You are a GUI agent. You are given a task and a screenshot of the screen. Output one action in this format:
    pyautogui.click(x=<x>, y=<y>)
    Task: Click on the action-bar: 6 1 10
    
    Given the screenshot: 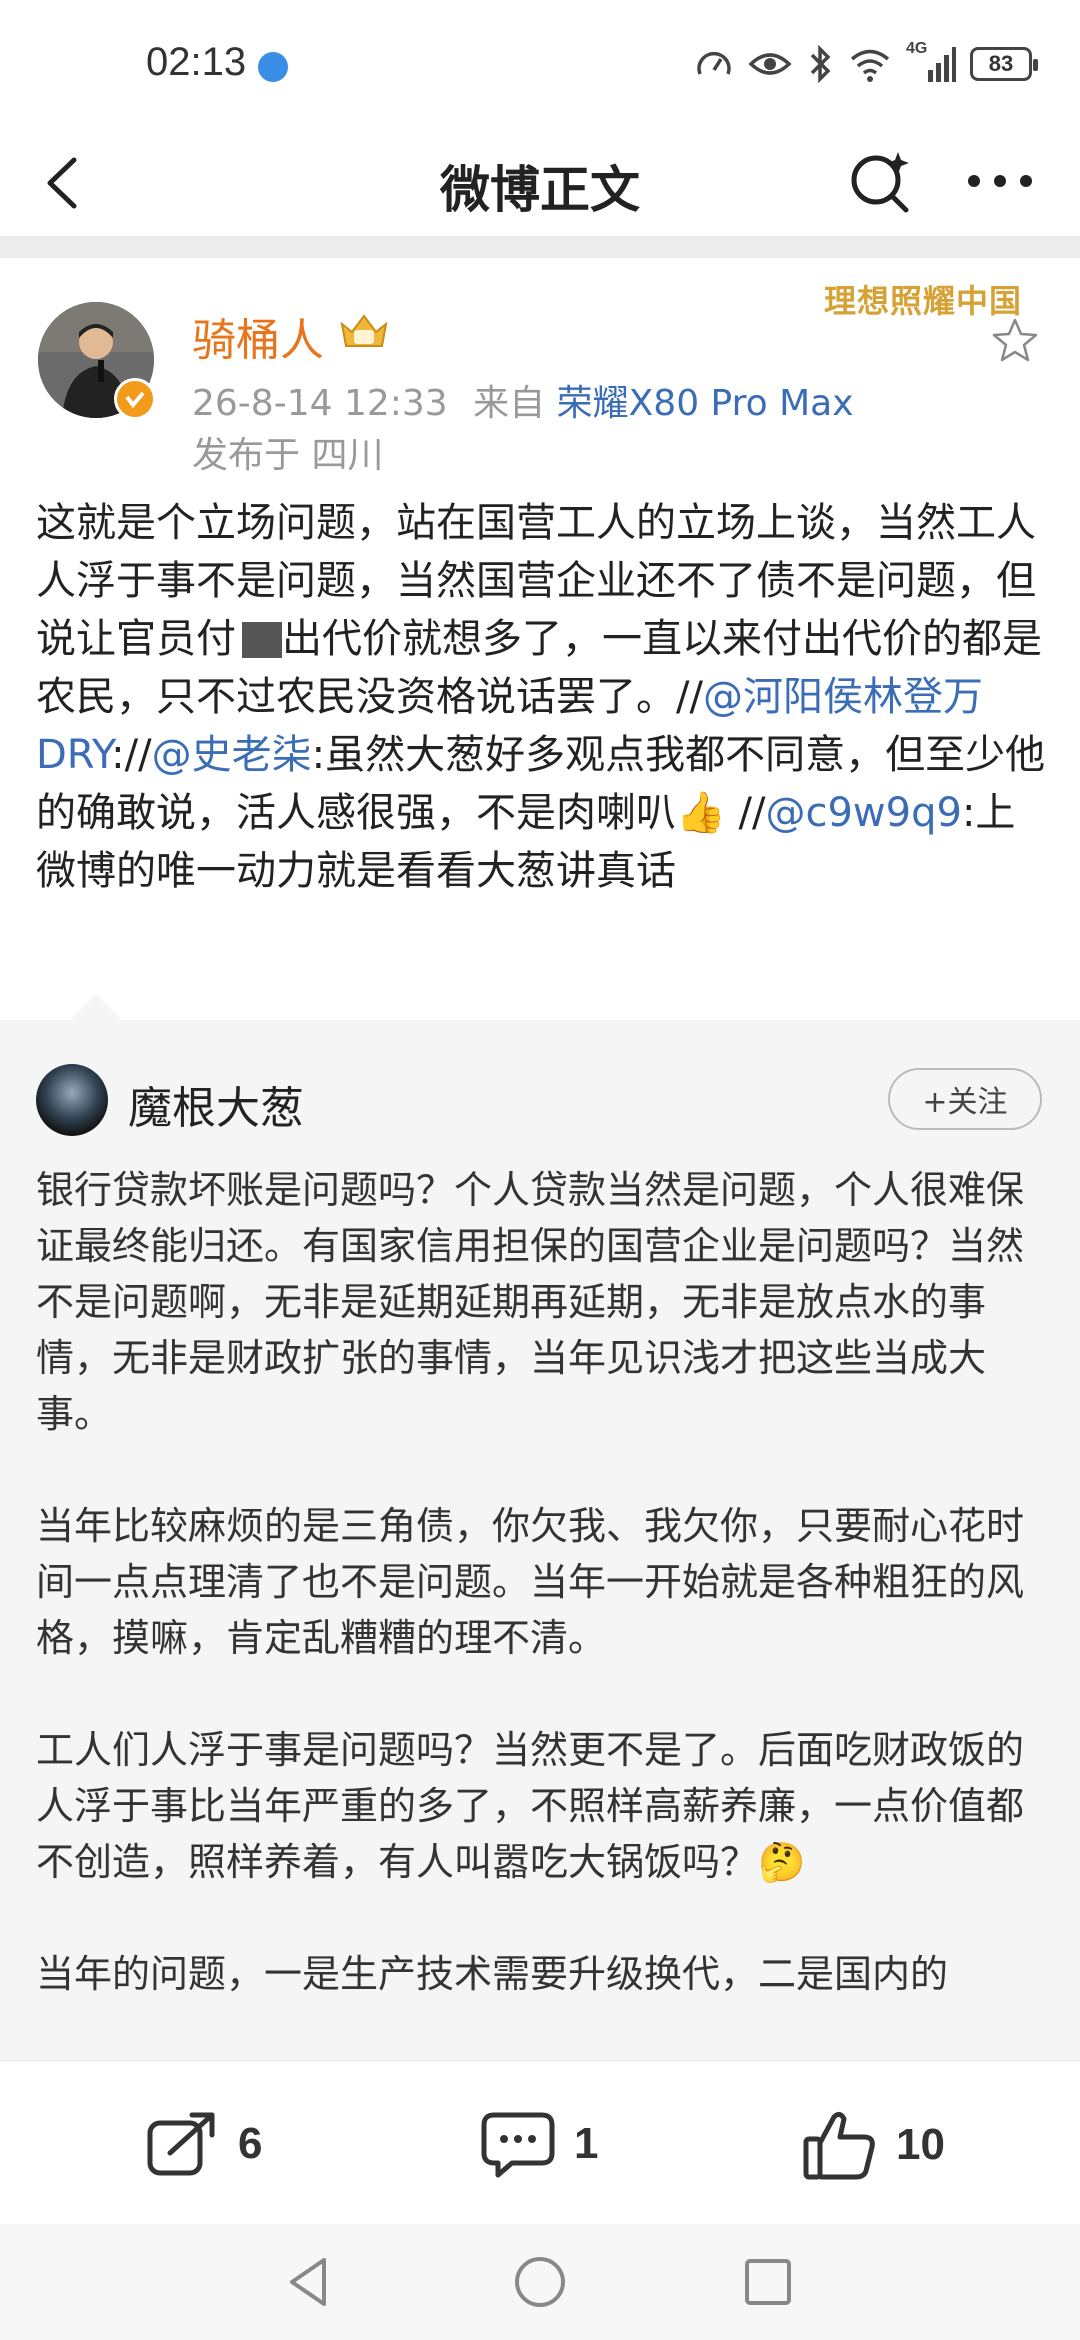 What is the action you would take?
    pyautogui.click(x=540, y=2142)
    